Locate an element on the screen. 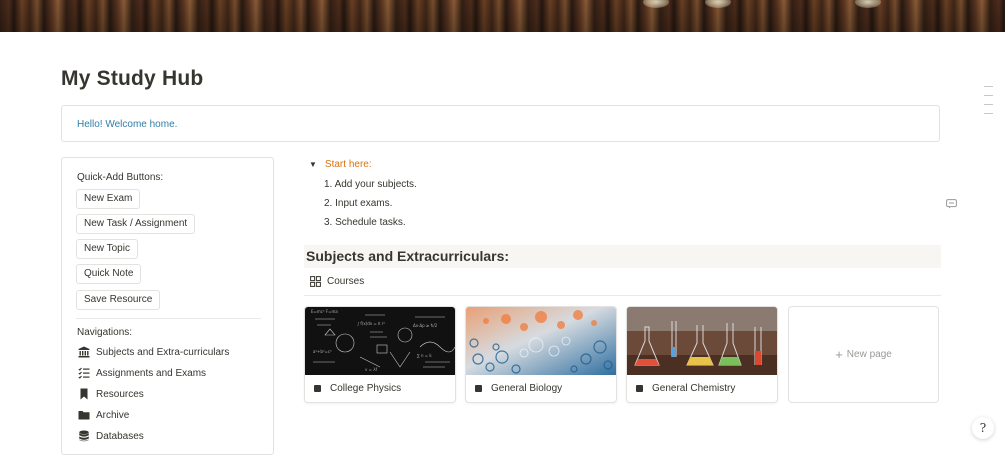  card-title-text: General Biology is located at coordinates (527, 388).